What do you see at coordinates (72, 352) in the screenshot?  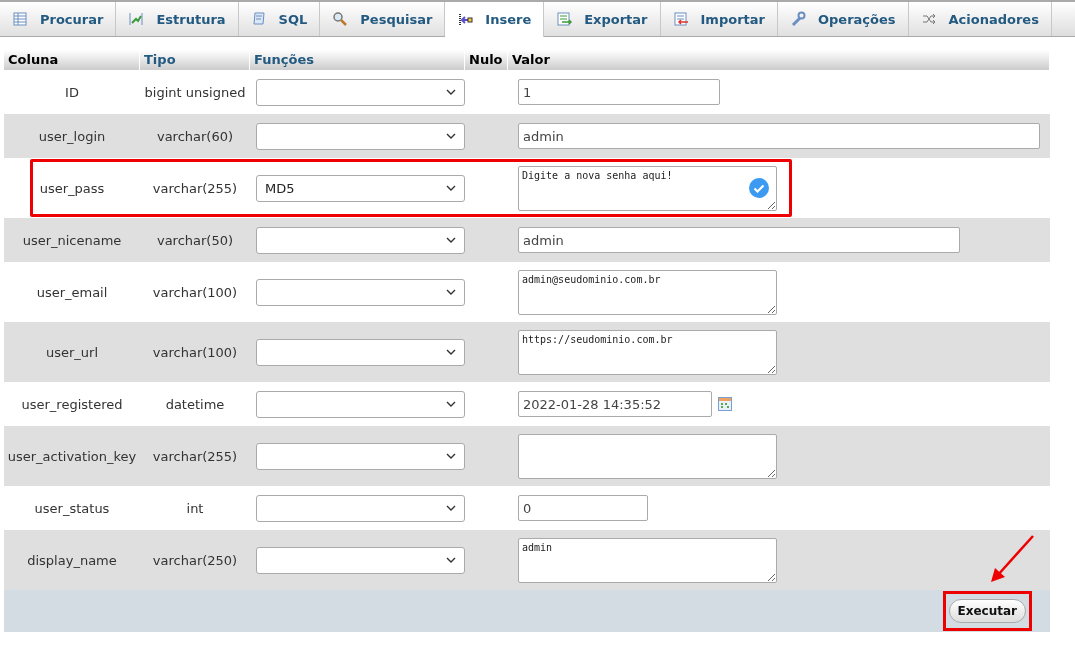 I see `table-cell-text: user_url` at bounding box center [72, 352].